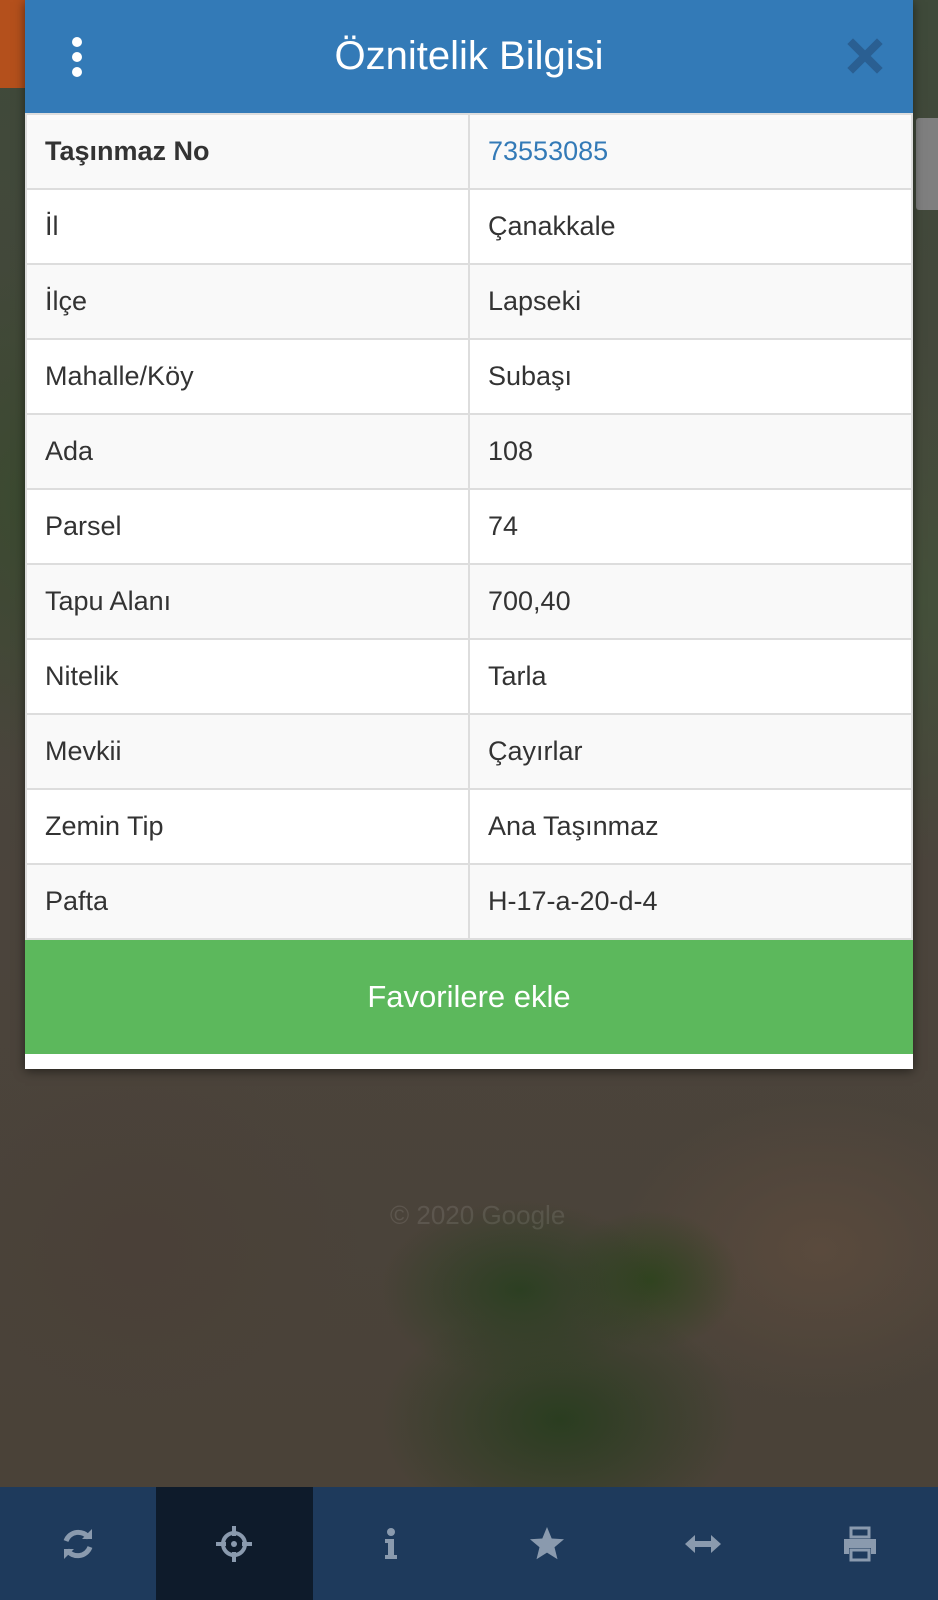 The image size is (938, 1600). I want to click on table-row: Parsel 74, so click(469, 526).